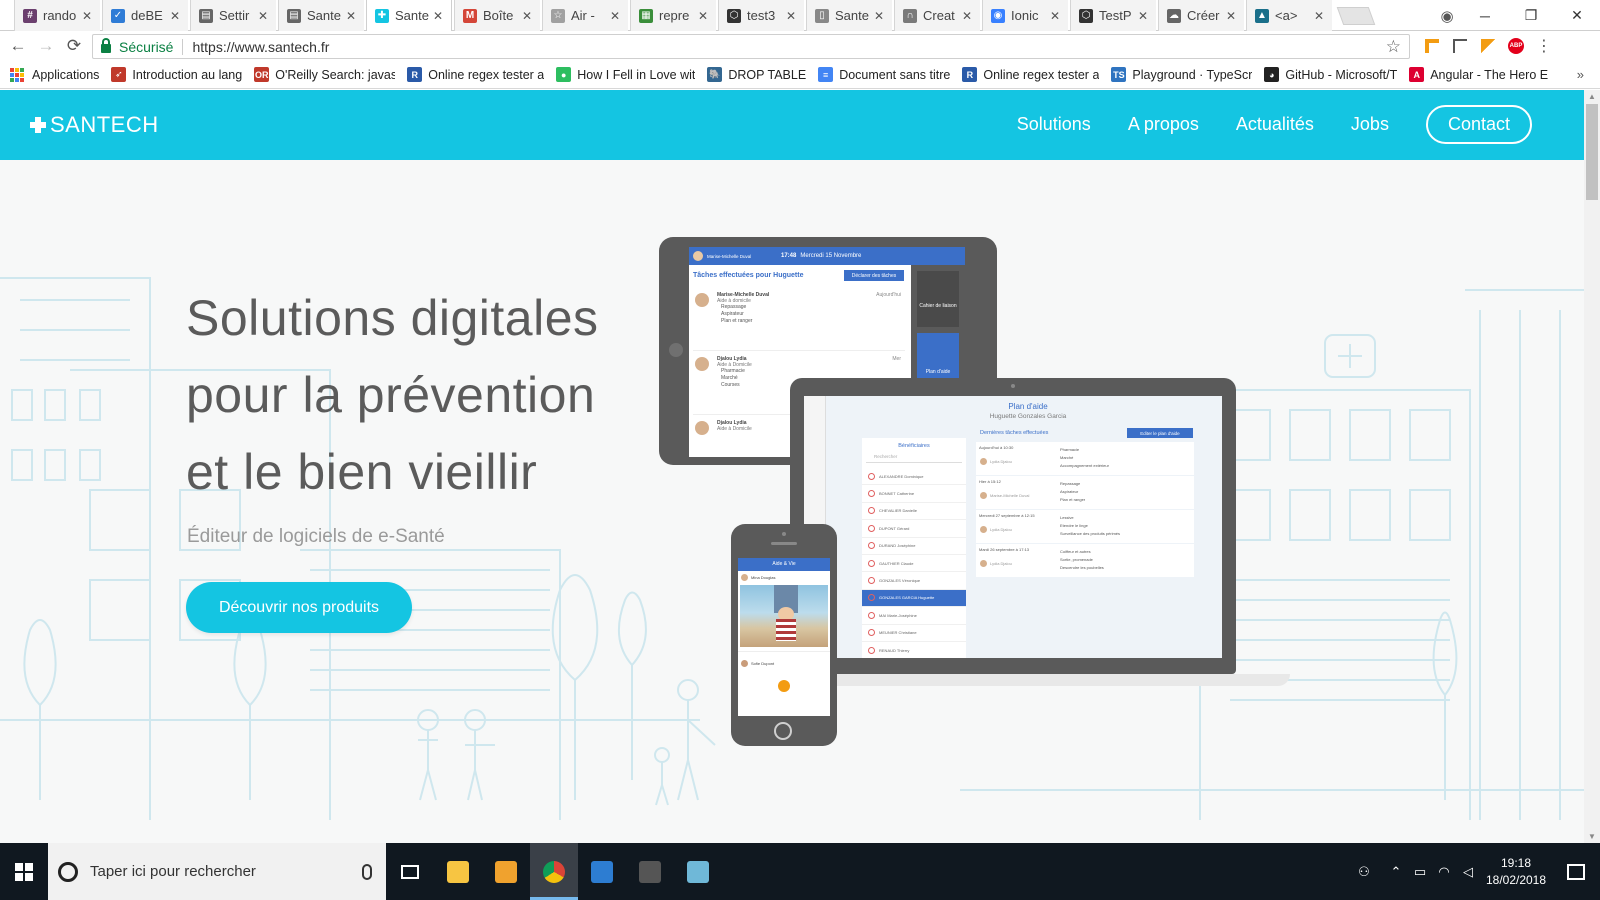  What do you see at coordinates (849, 15) in the screenshot?
I see `browser-tab: ▯ Sante ✕` at bounding box center [849, 15].